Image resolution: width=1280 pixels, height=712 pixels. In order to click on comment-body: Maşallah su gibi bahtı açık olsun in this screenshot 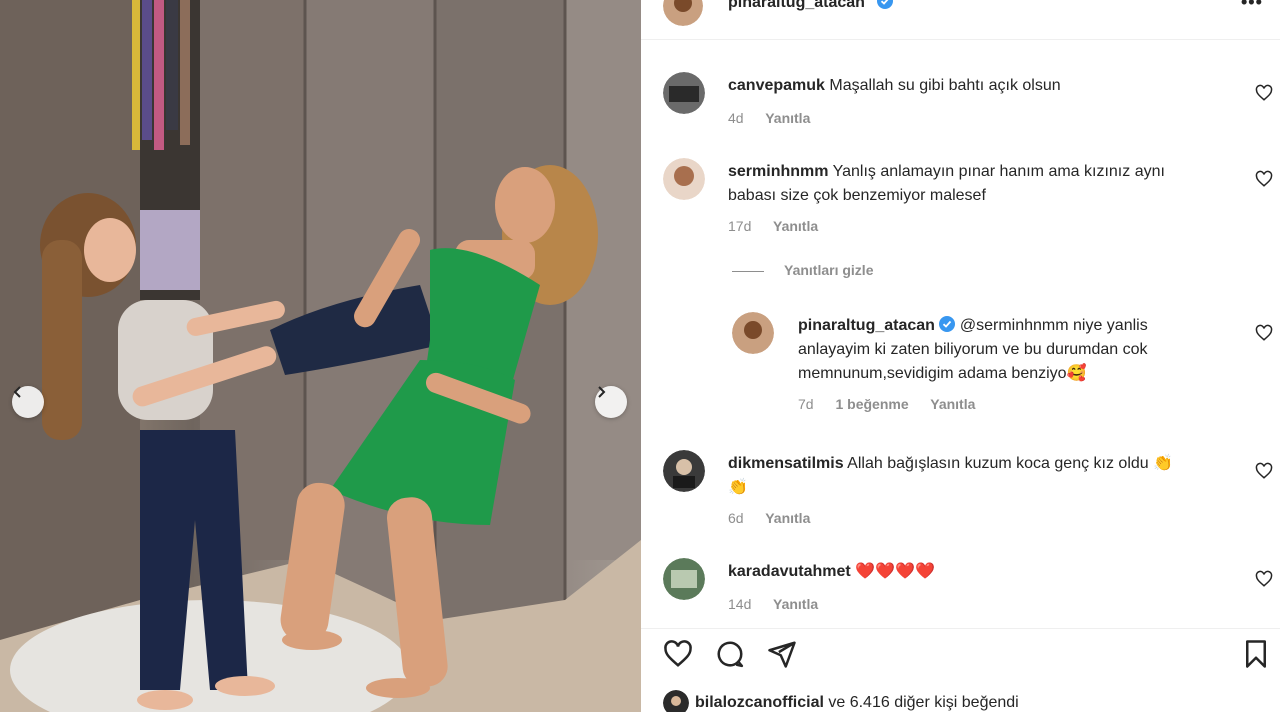, I will do `click(945, 85)`.